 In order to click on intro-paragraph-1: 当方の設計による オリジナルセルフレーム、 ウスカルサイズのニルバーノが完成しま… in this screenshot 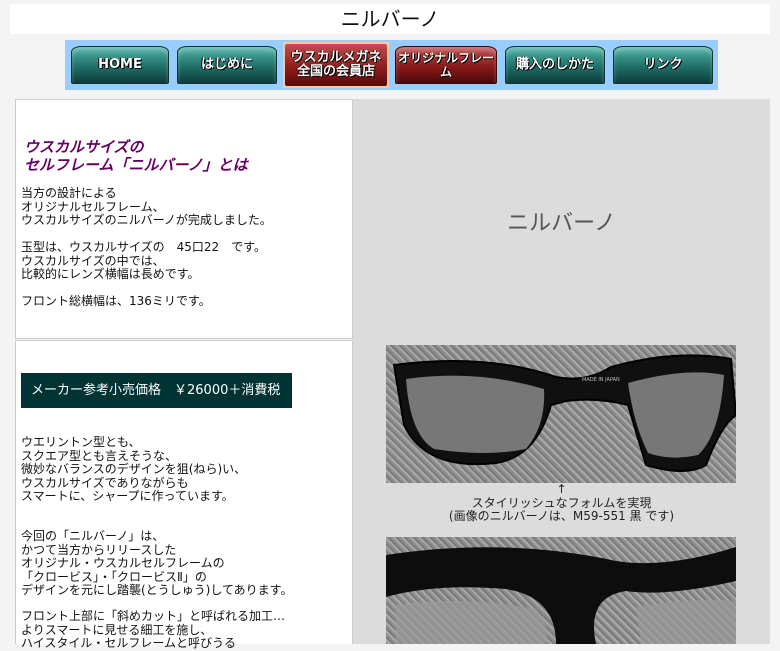, I will do `click(146, 207)`.